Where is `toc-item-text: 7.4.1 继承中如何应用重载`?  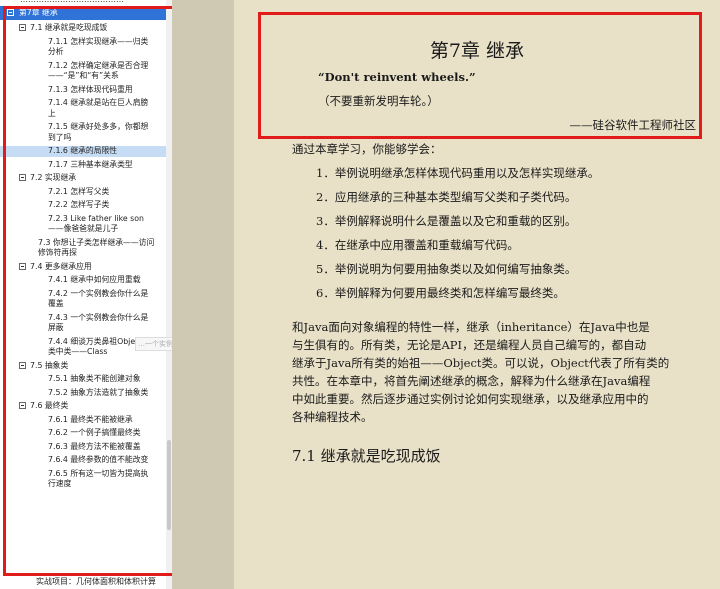
toc-item-text: 7.4.1 继承中如何应用重载 is located at coordinates (94, 279).